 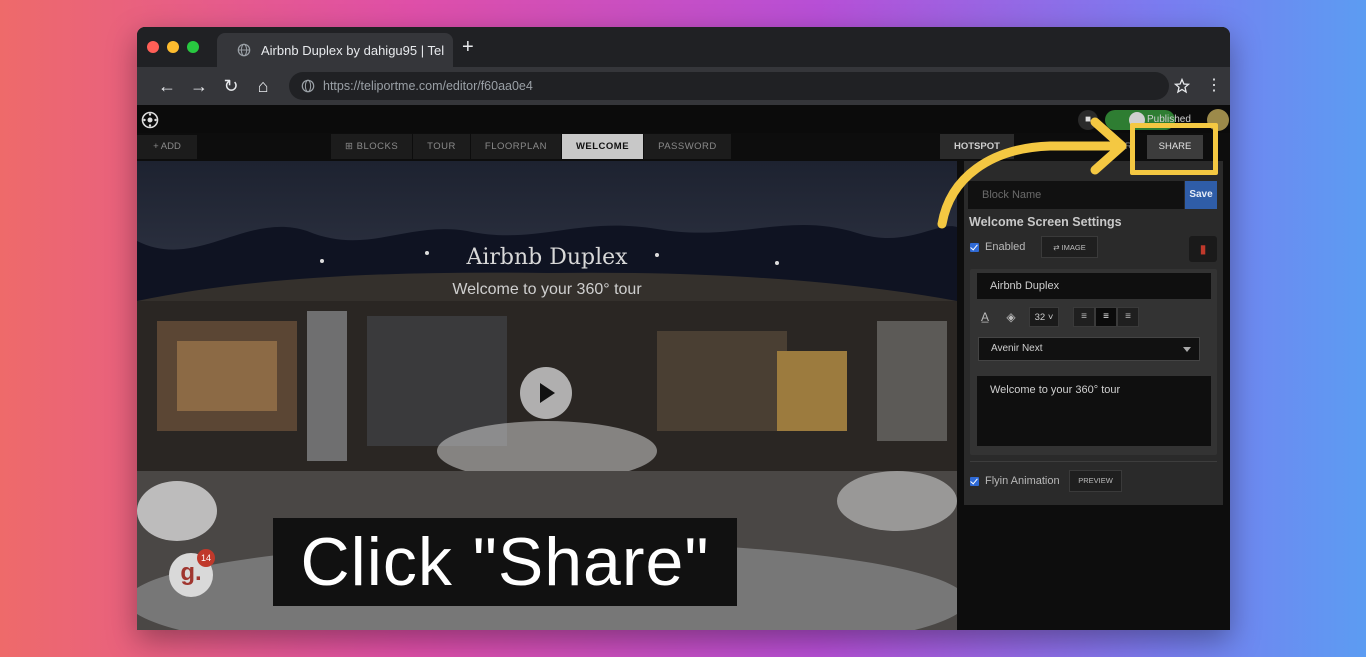 What do you see at coordinates (167, 86) in the screenshot?
I see `back-icon: ←` at bounding box center [167, 86].